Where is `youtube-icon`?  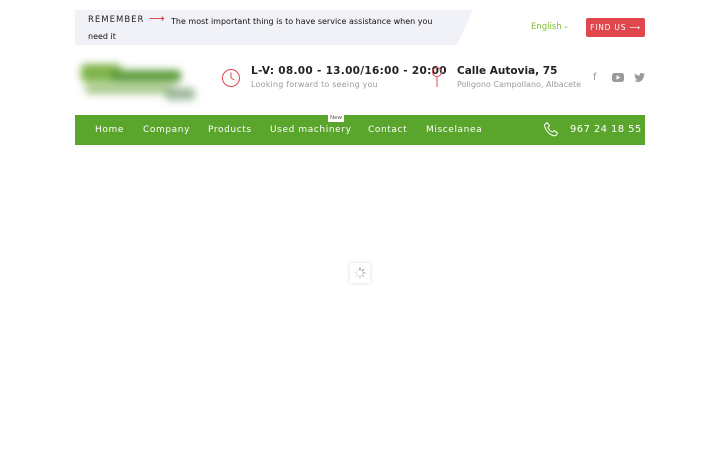
youtube-icon is located at coordinates (618, 79).